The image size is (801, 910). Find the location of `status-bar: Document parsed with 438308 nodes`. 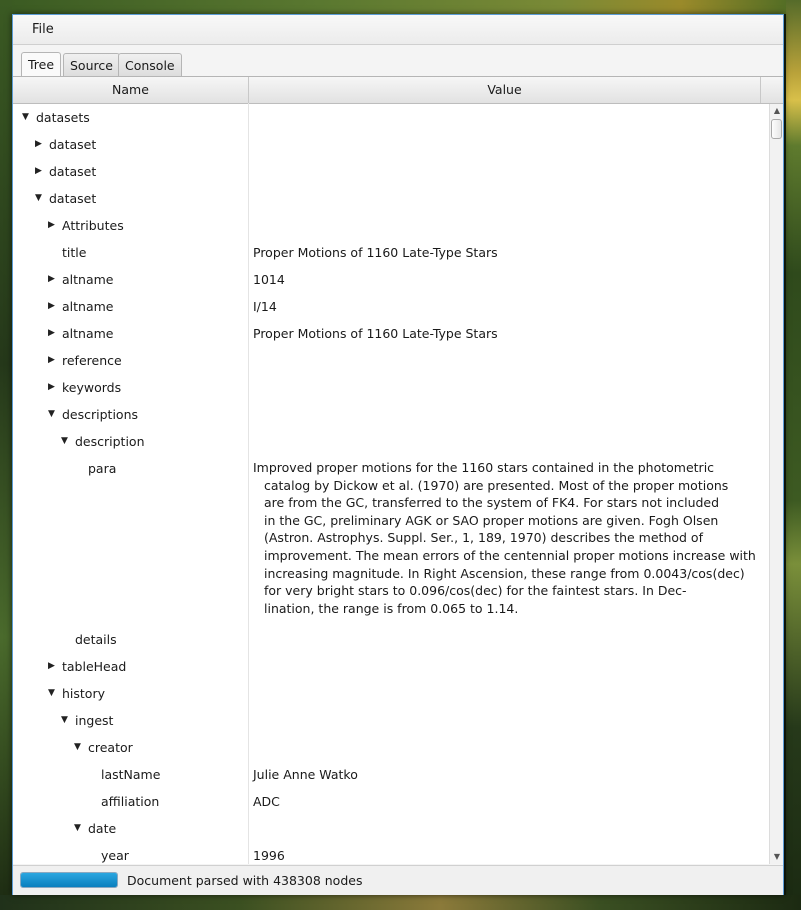

status-bar: Document parsed with 438308 nodes is located at coordinates (398, 880).